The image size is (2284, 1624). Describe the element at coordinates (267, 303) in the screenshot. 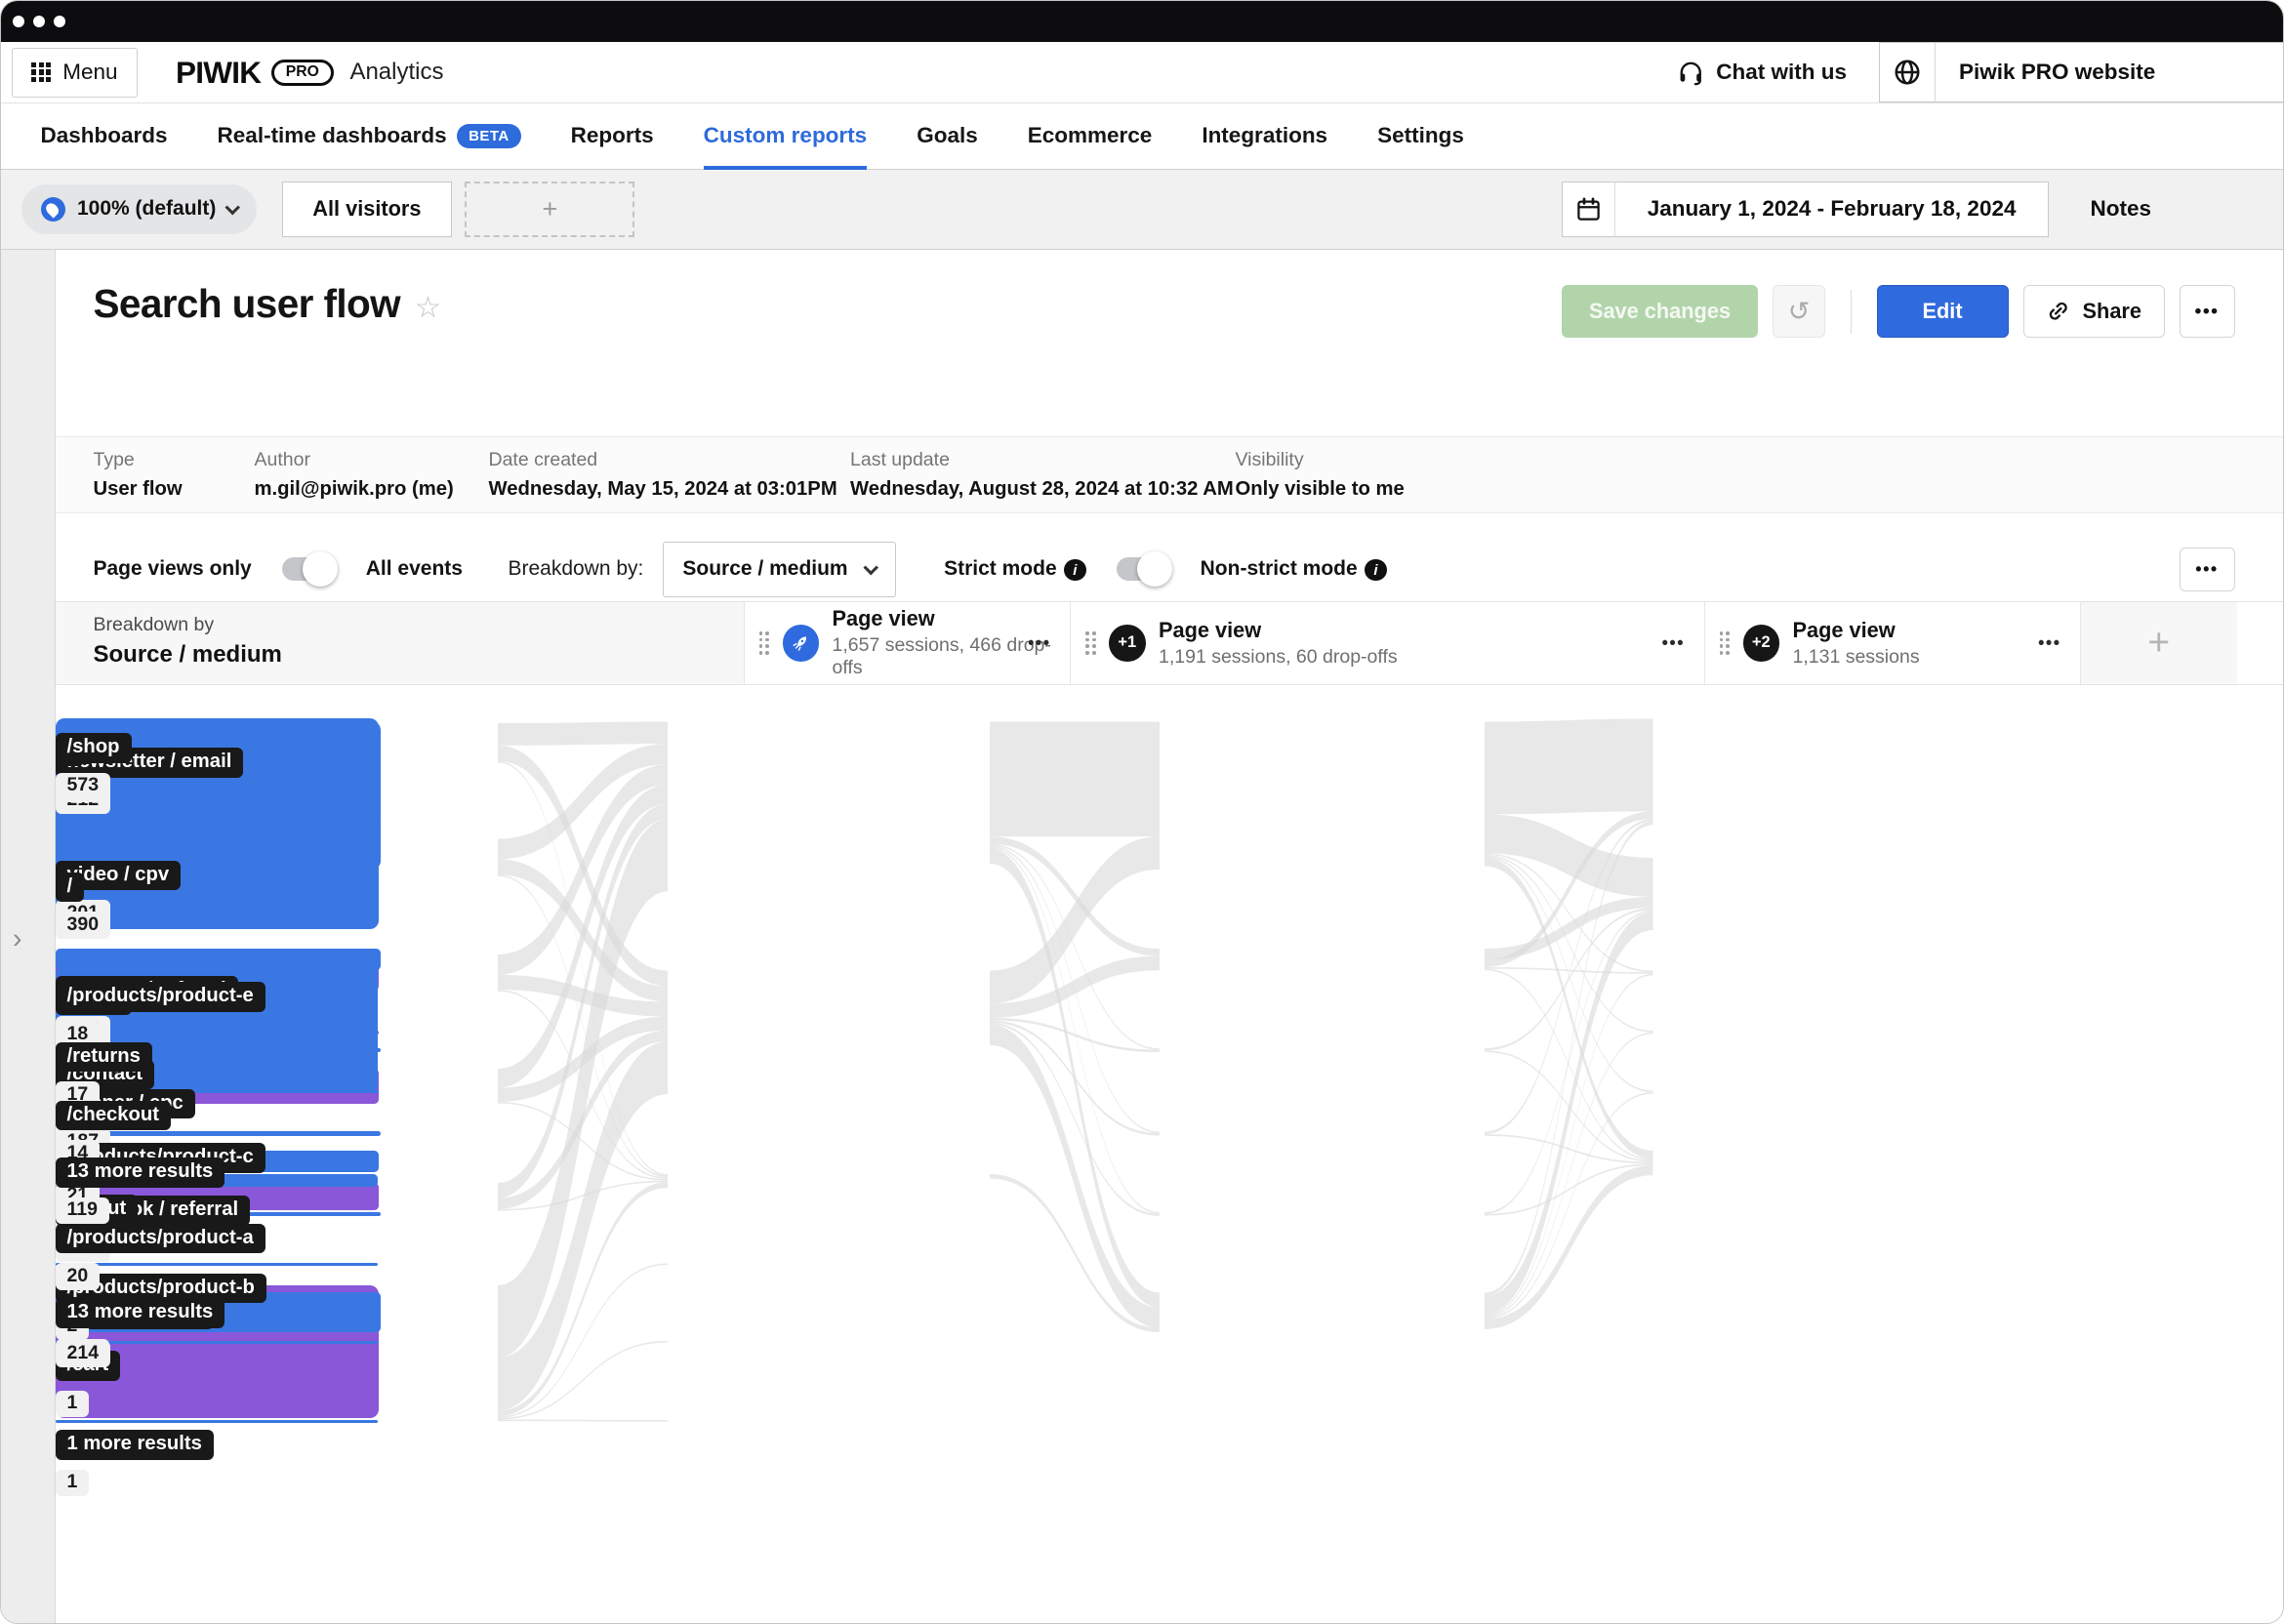

I see `page-title: Search user flow ☆` at that location.